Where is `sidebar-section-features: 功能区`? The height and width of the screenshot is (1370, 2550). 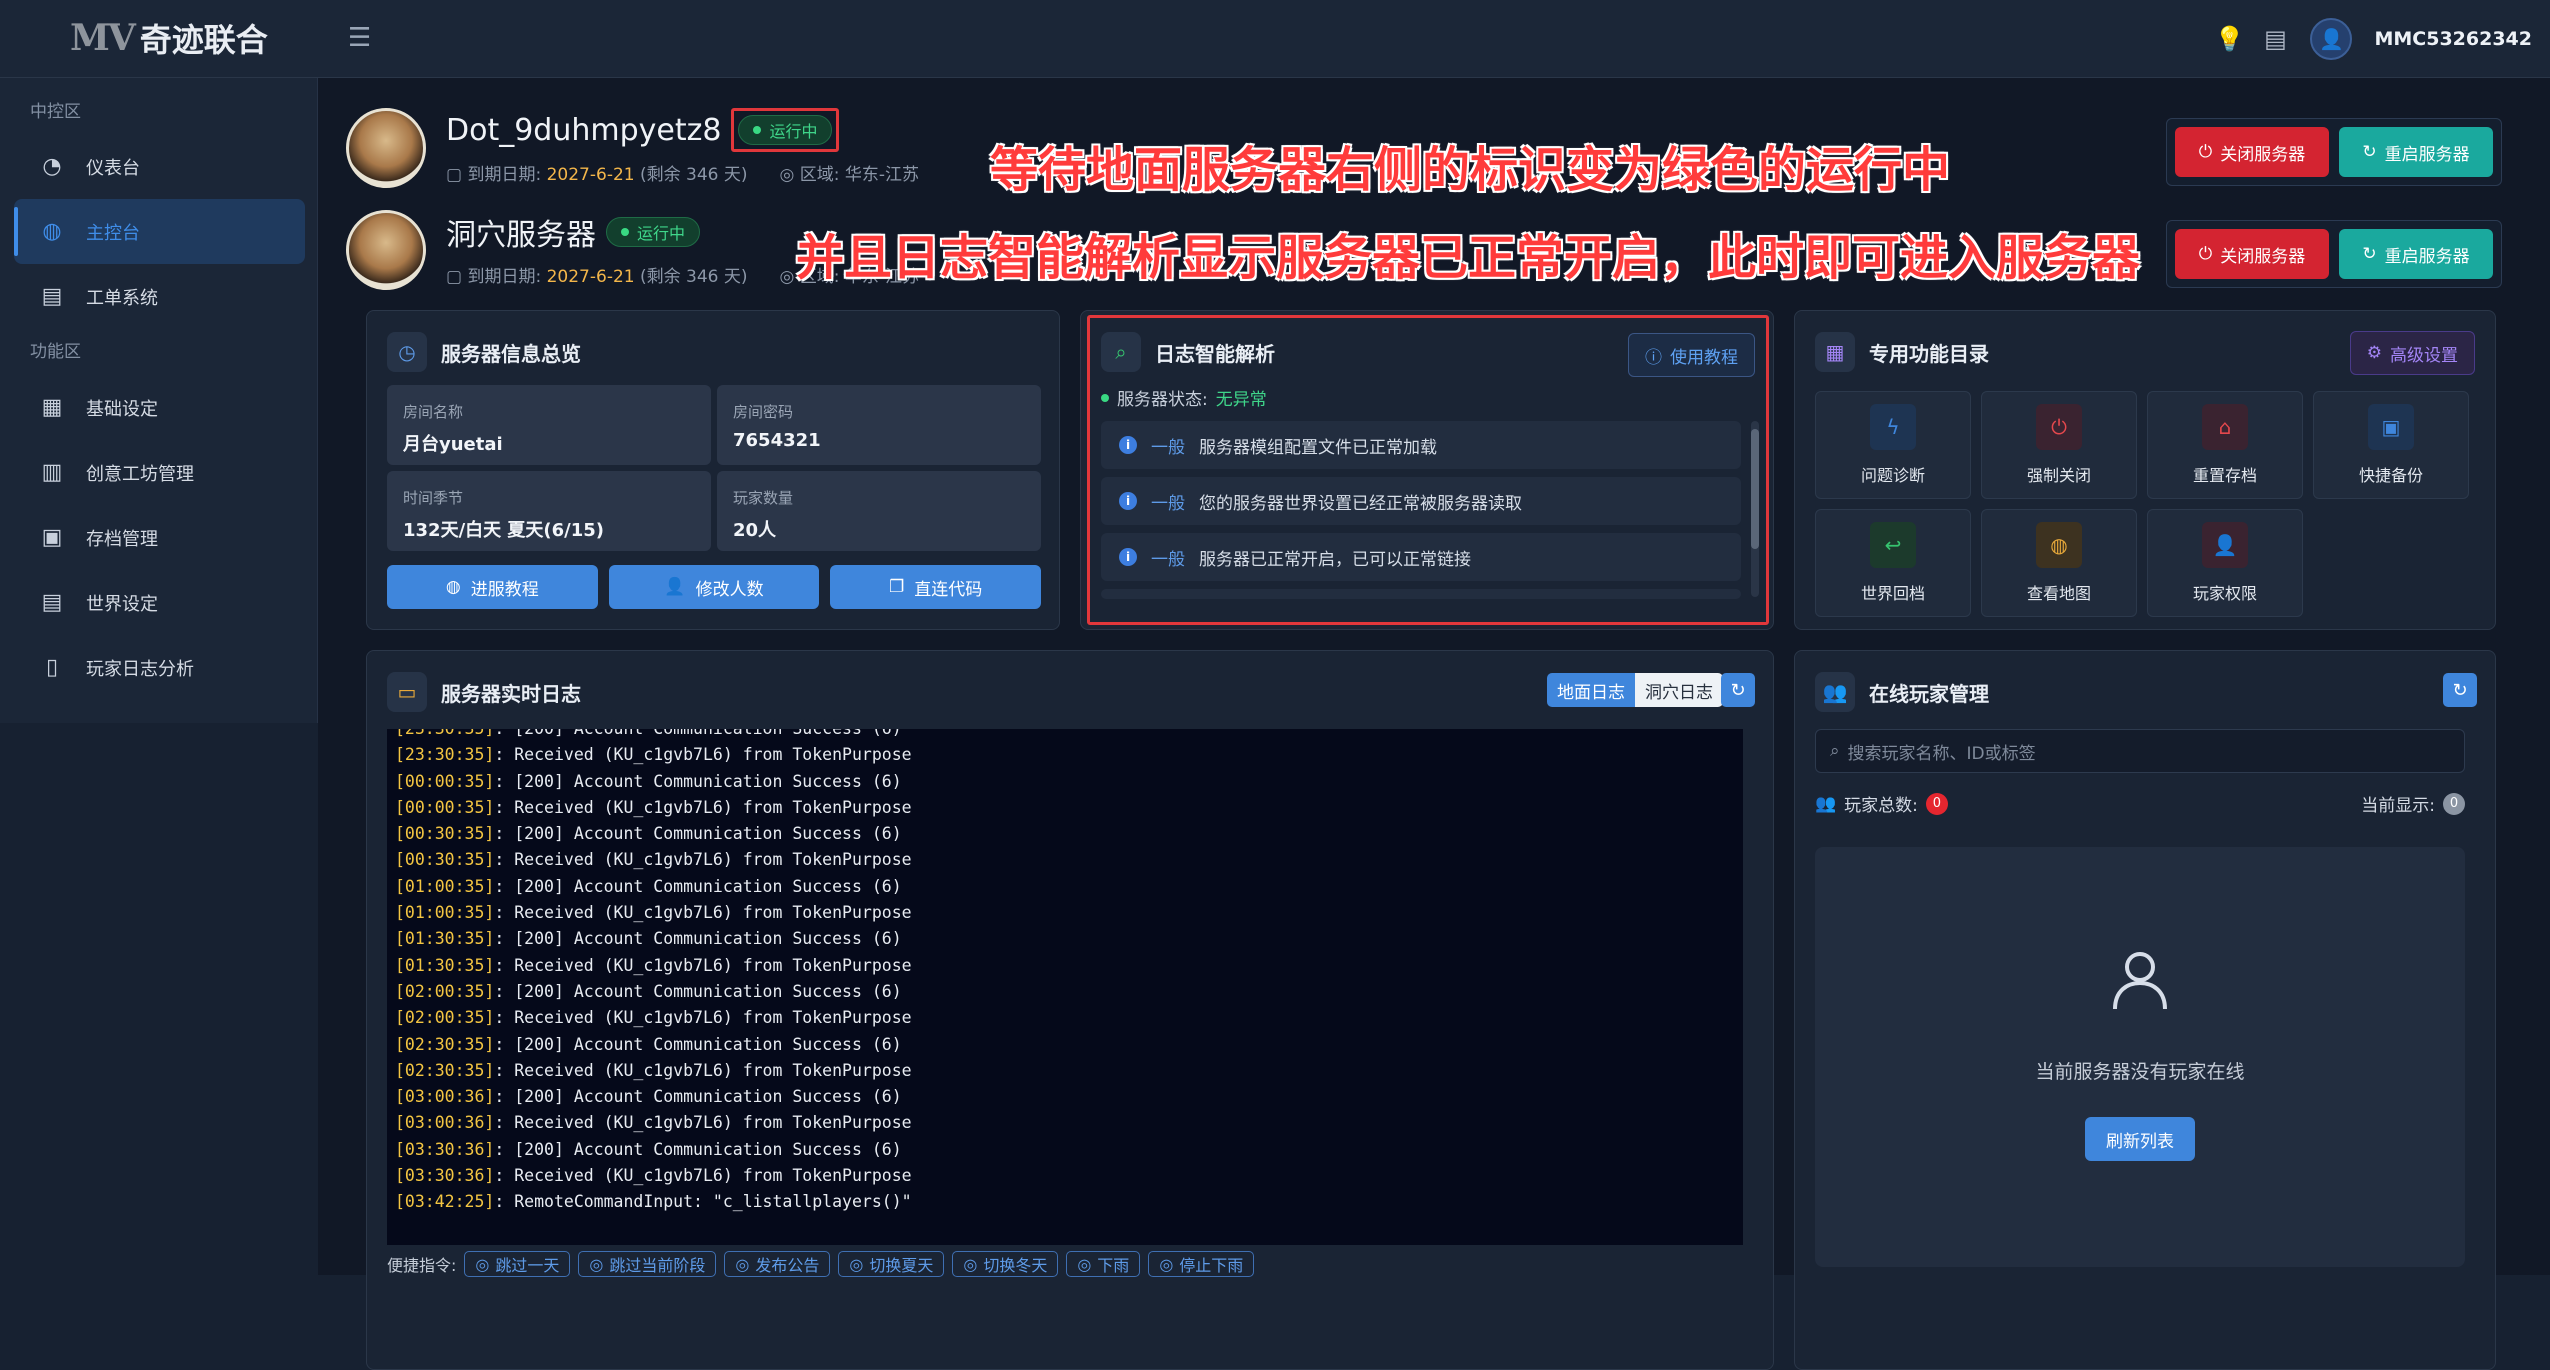
sidebar-section-features: 功能区 is located at coordinates (158, 352).